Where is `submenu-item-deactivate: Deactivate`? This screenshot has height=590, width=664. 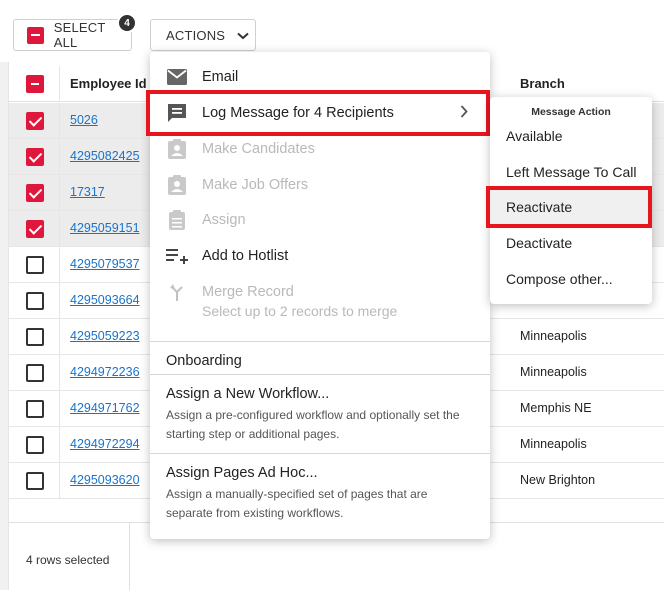
submenu-item-deactivate: Deactivate is located at coordinates (571, 243).